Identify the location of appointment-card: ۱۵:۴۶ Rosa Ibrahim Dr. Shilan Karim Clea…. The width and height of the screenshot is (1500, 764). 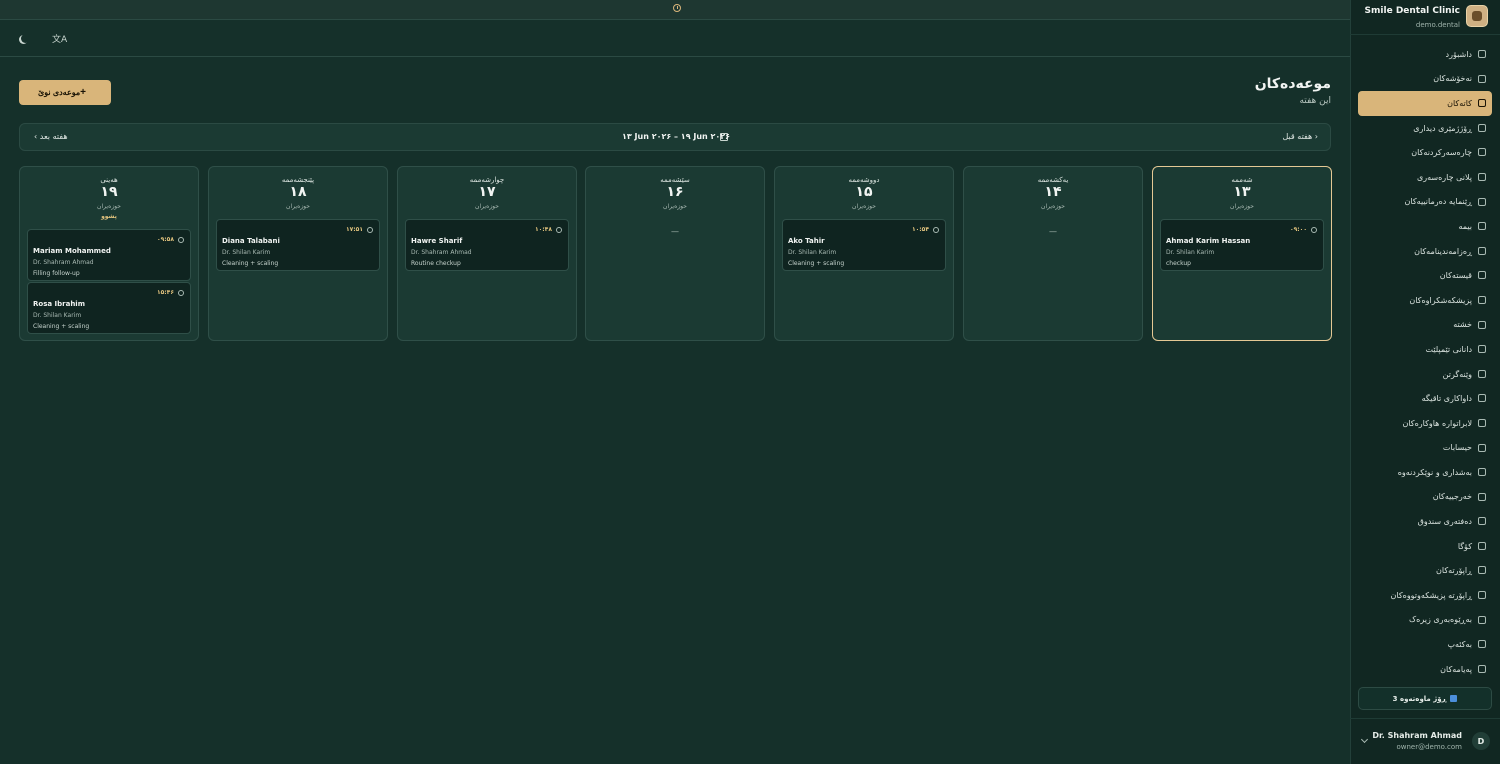
(109, 308).